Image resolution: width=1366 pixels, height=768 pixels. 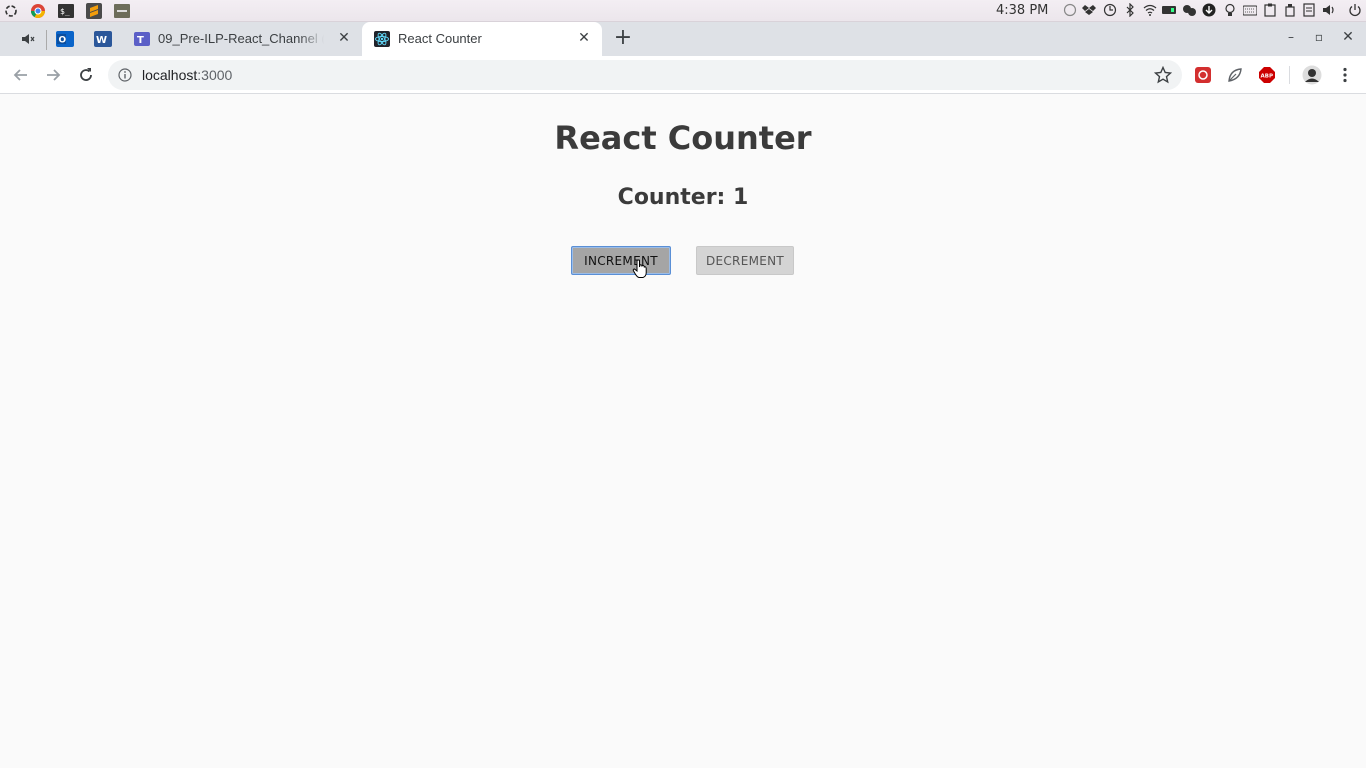 I want to click on dropbox-icon, so click(x=1089, y=10).